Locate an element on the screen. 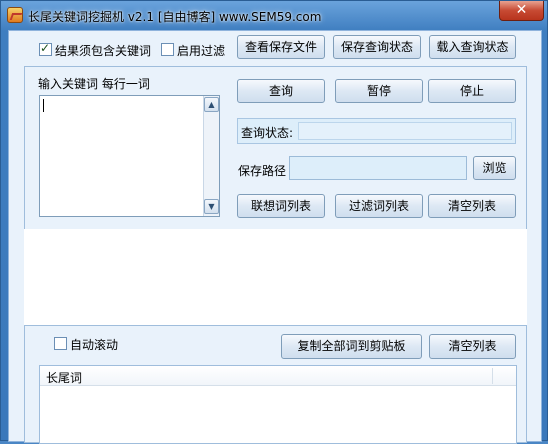  view-saved-file-button: 查看保存文件 is located at coordinates (281, 47).